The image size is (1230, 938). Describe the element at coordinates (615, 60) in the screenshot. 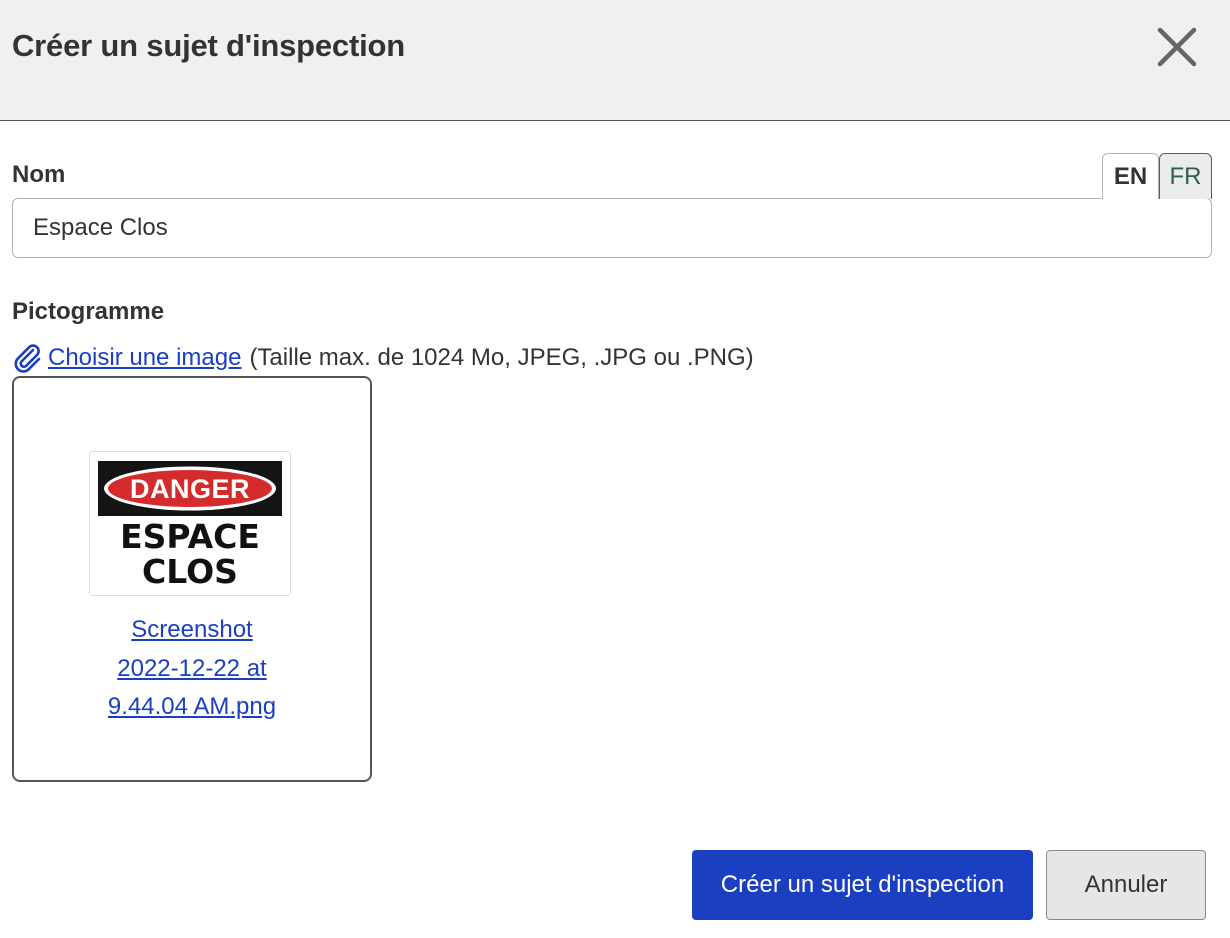

I see `dialog-header: Créer un sujet d'inspection` at that location.